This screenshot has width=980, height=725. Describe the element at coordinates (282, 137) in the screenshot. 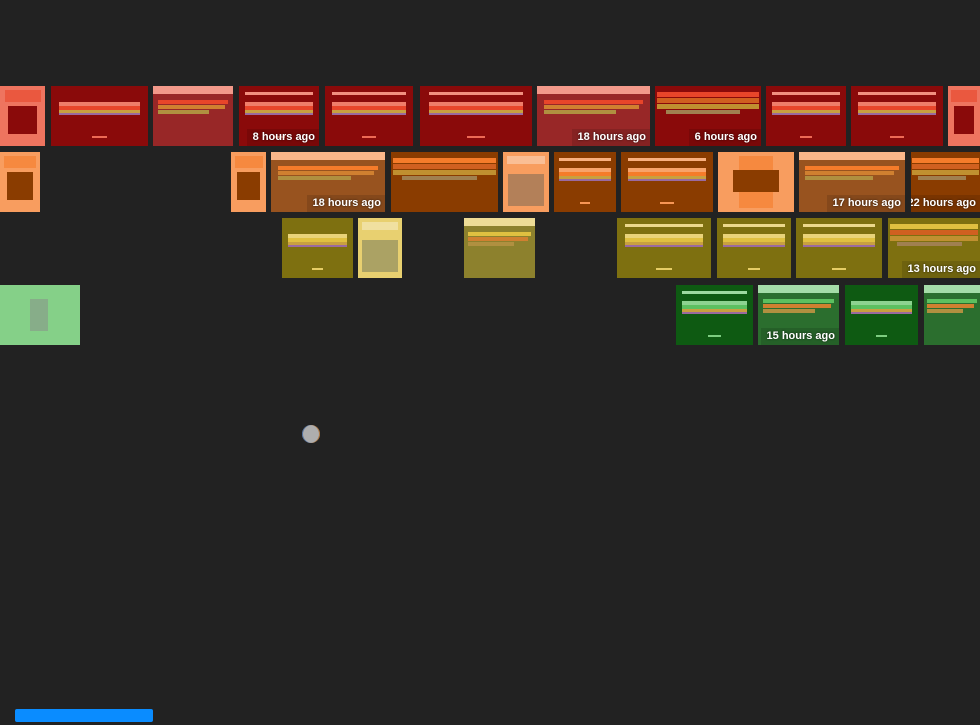

I see `brick-timestamp: 8 hours ago` at that location.